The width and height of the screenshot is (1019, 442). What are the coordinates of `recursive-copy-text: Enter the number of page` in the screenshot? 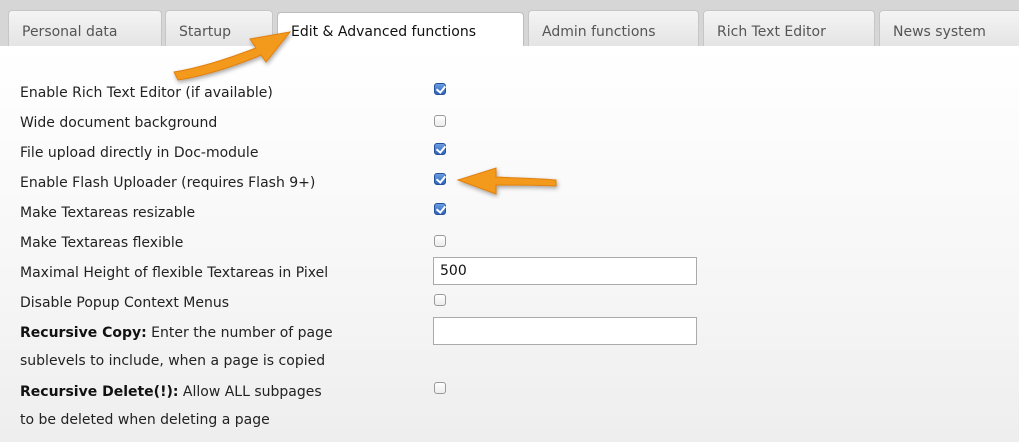 It's located at (239, 333).